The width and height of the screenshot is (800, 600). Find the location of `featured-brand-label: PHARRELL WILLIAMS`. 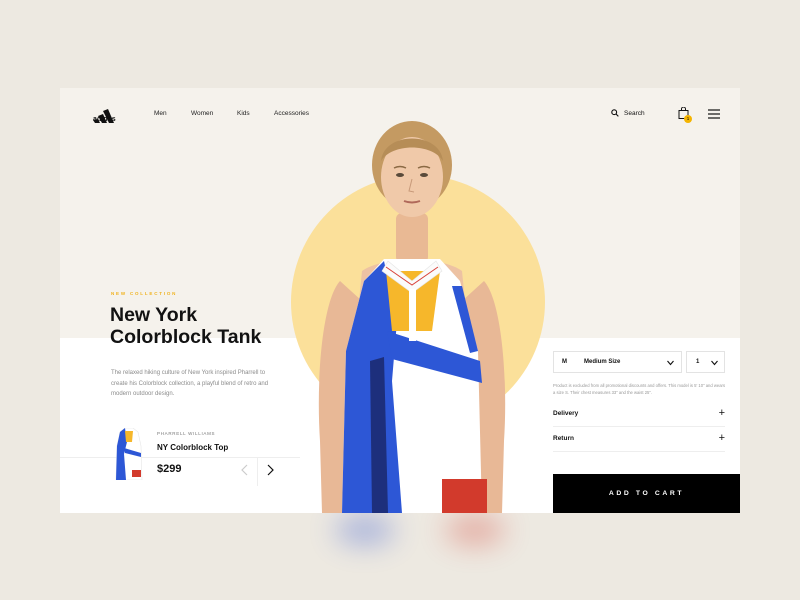

featured-brand-label: PHARRELL WILLIAMS is located at coordinates (186, 433).